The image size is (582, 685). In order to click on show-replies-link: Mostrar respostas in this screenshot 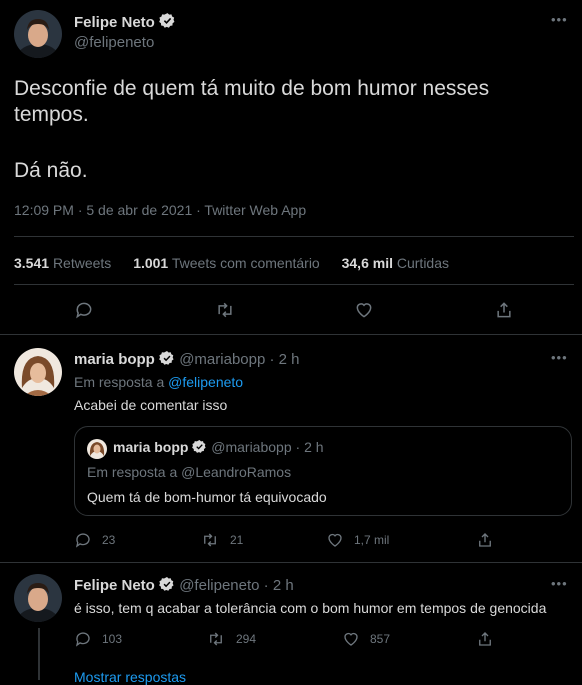, I will do `click(130, 677)`.